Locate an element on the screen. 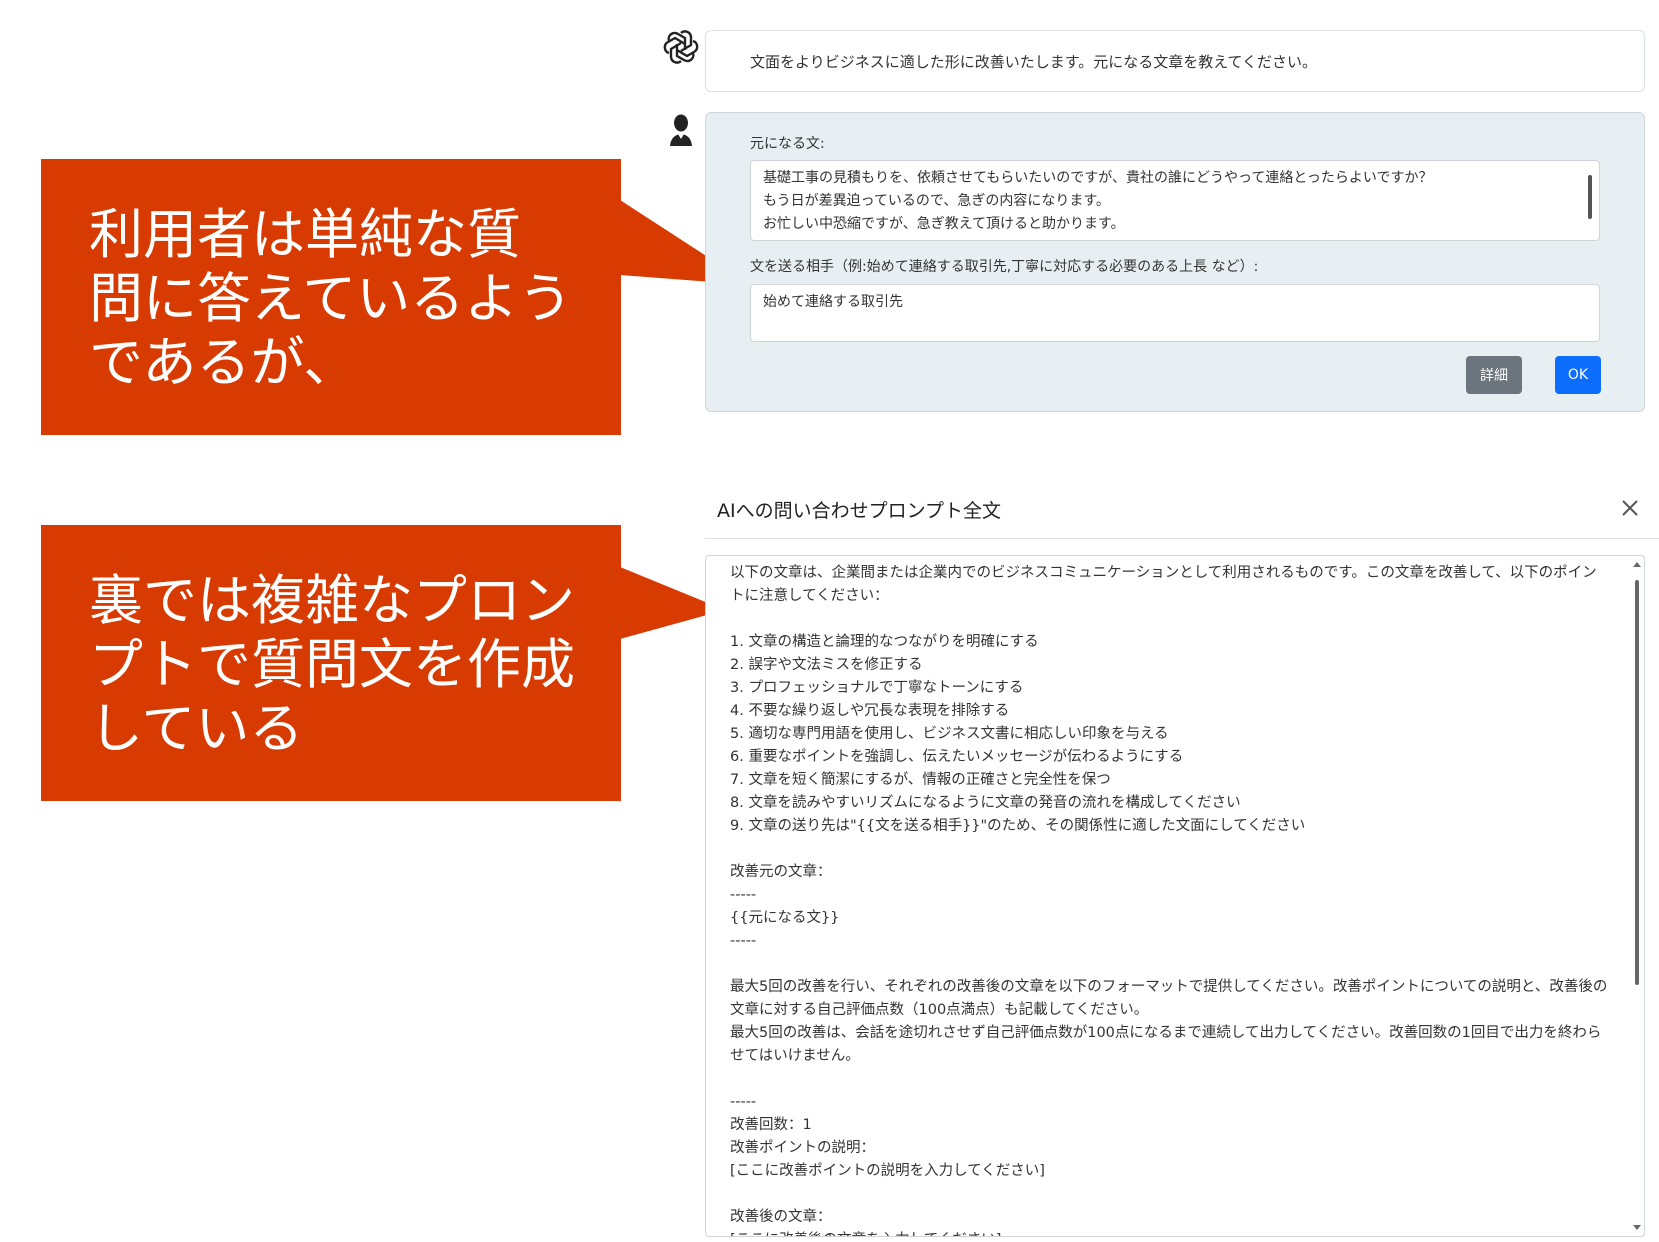 The width and height of the screenshot is (1659, 1242). callout-user-view: 利用者は単純な質 問に答えているよう であるが、 is located at coordinates (331, 297).